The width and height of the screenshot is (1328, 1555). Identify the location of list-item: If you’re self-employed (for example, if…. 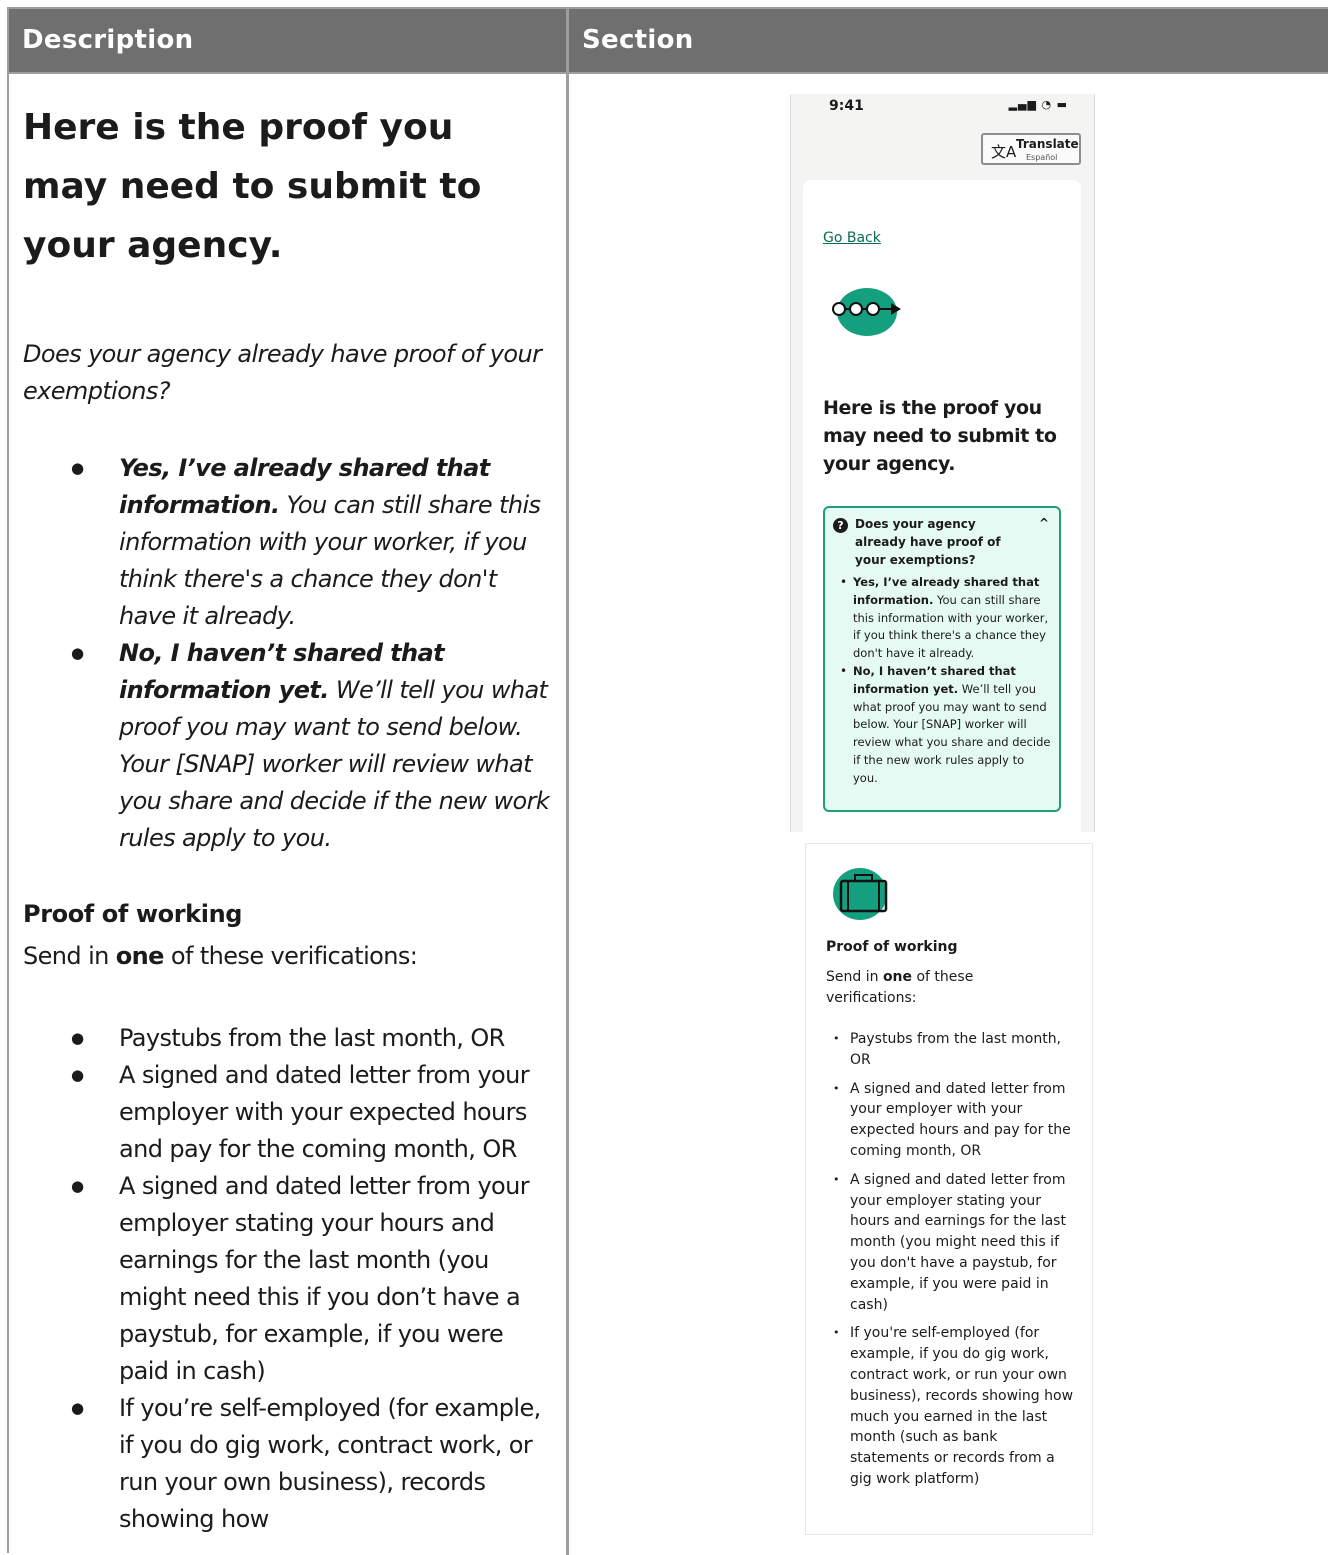
(287, 1464).